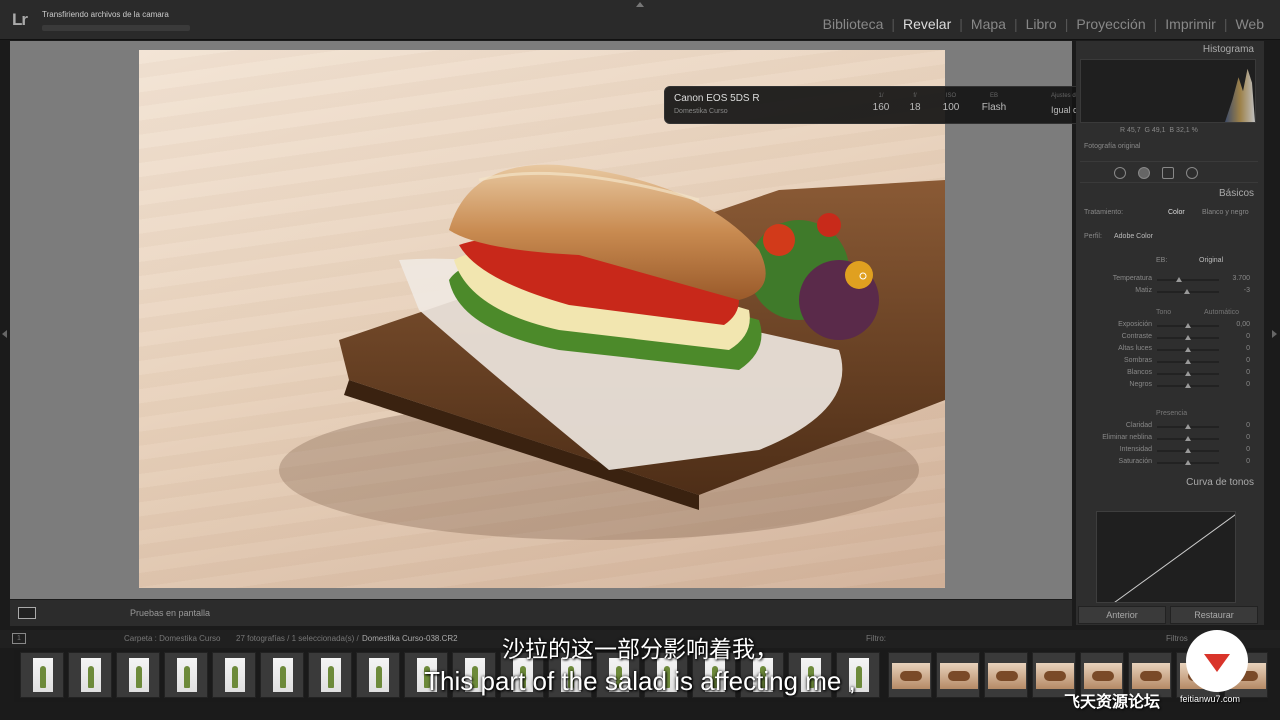  I want to click on module-libro: Libro, so click(1041, 24).